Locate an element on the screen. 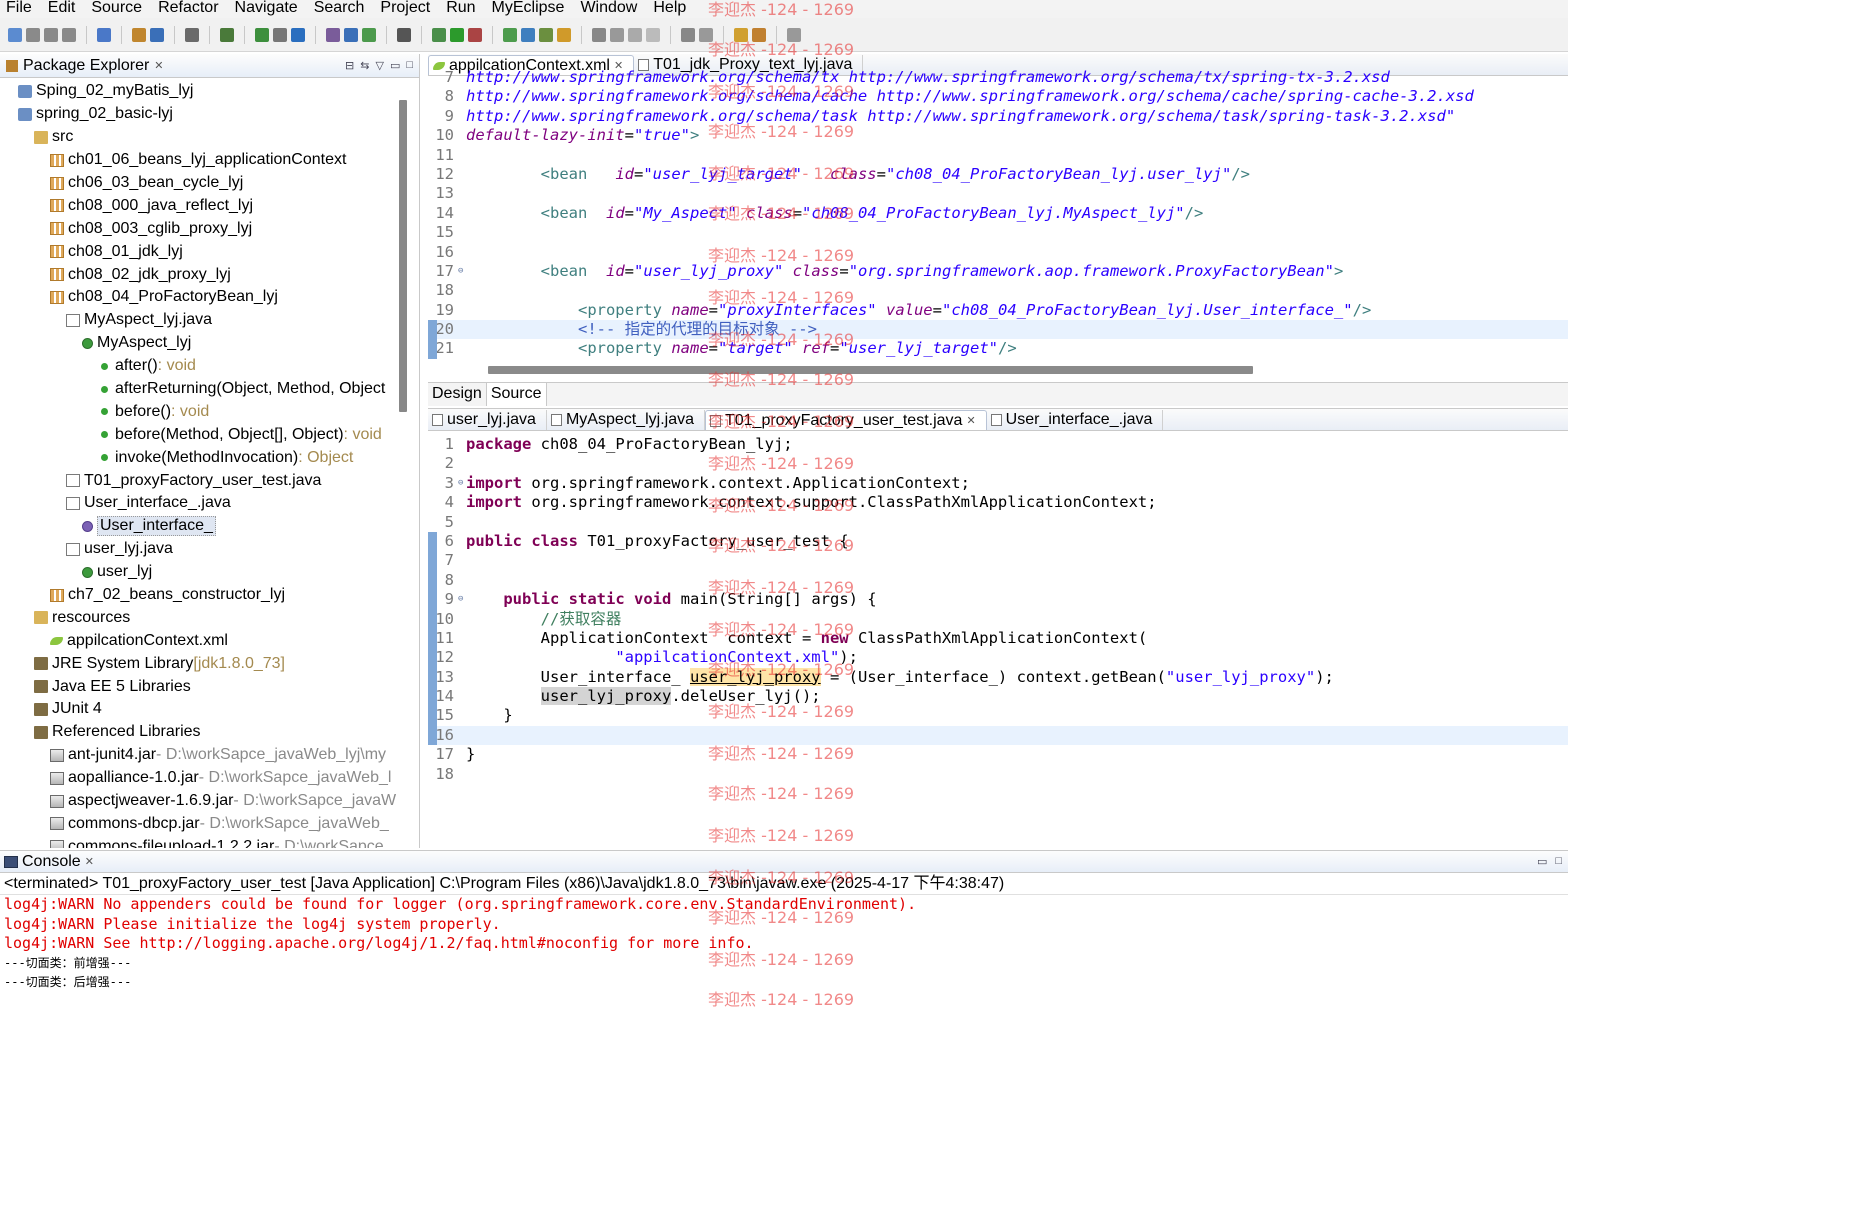  xml-horizontal-scrollbar is located at coordinates (870, 370).